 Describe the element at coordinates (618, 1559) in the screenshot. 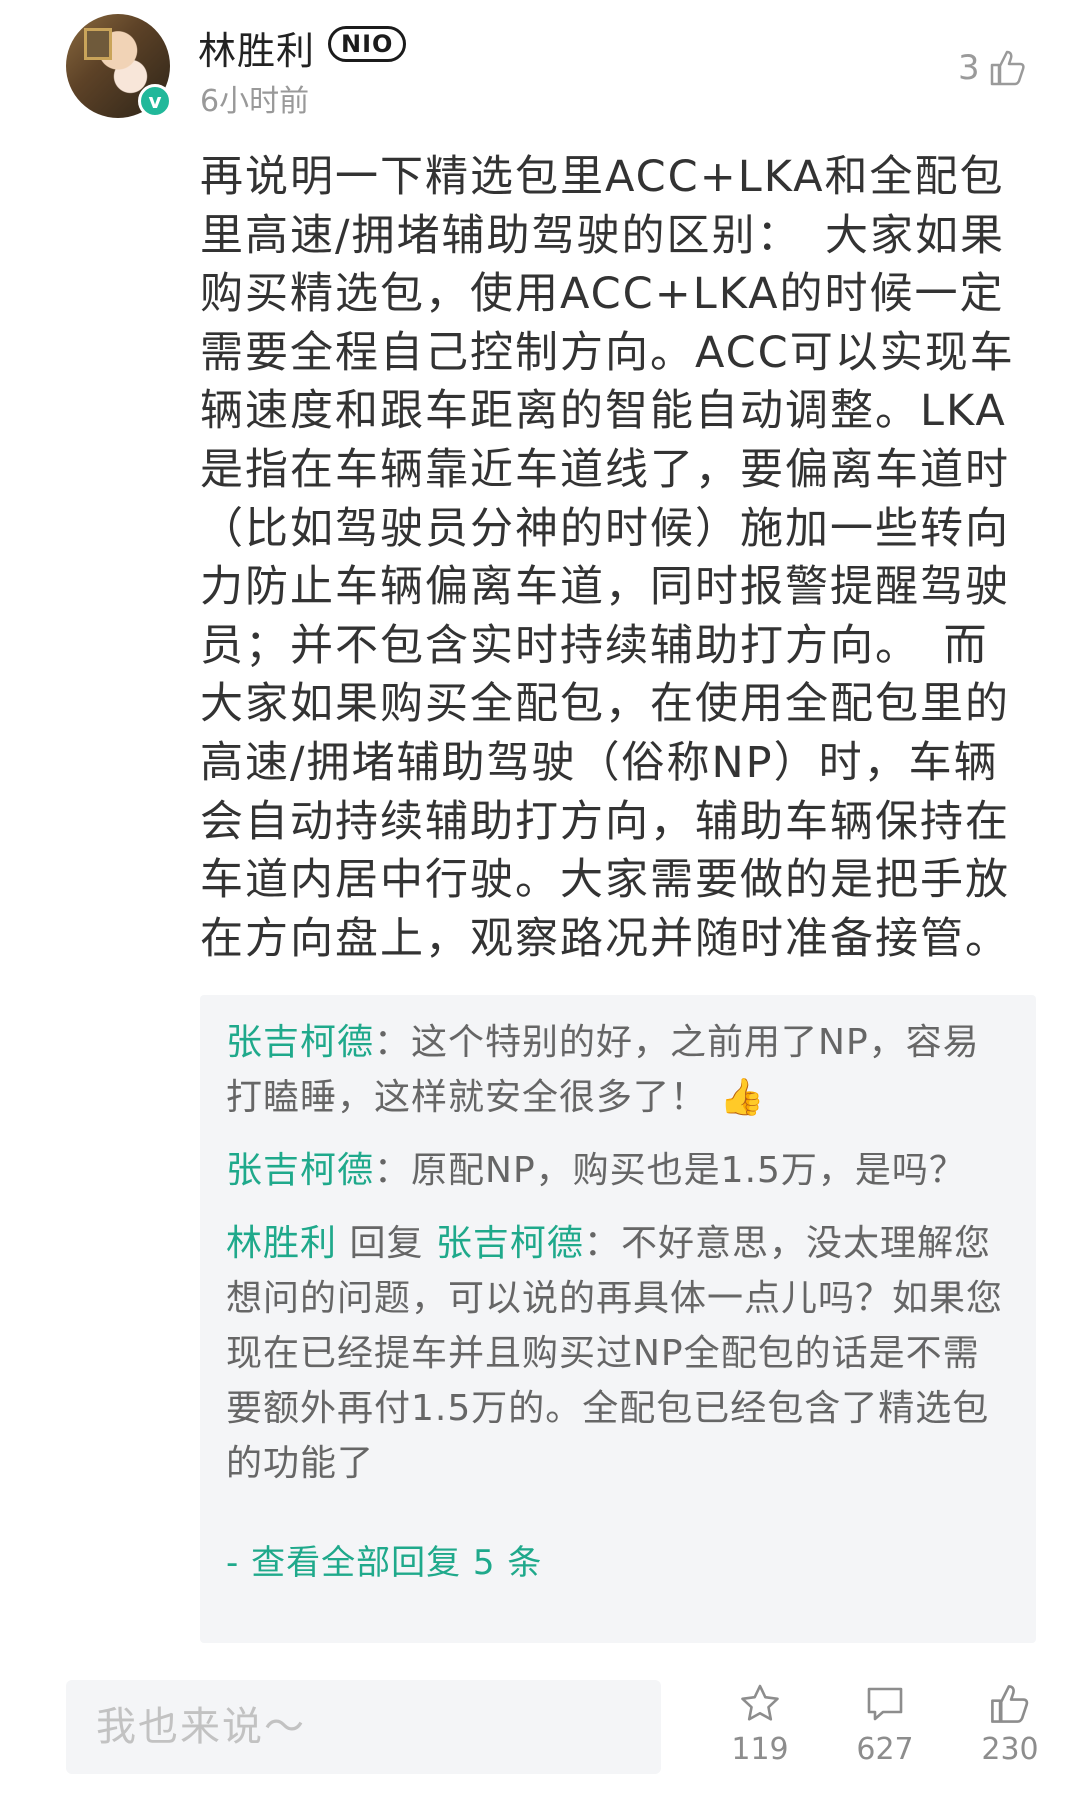

I see `view-all-replies-link: - 查看全部回复 5 条` at that location.